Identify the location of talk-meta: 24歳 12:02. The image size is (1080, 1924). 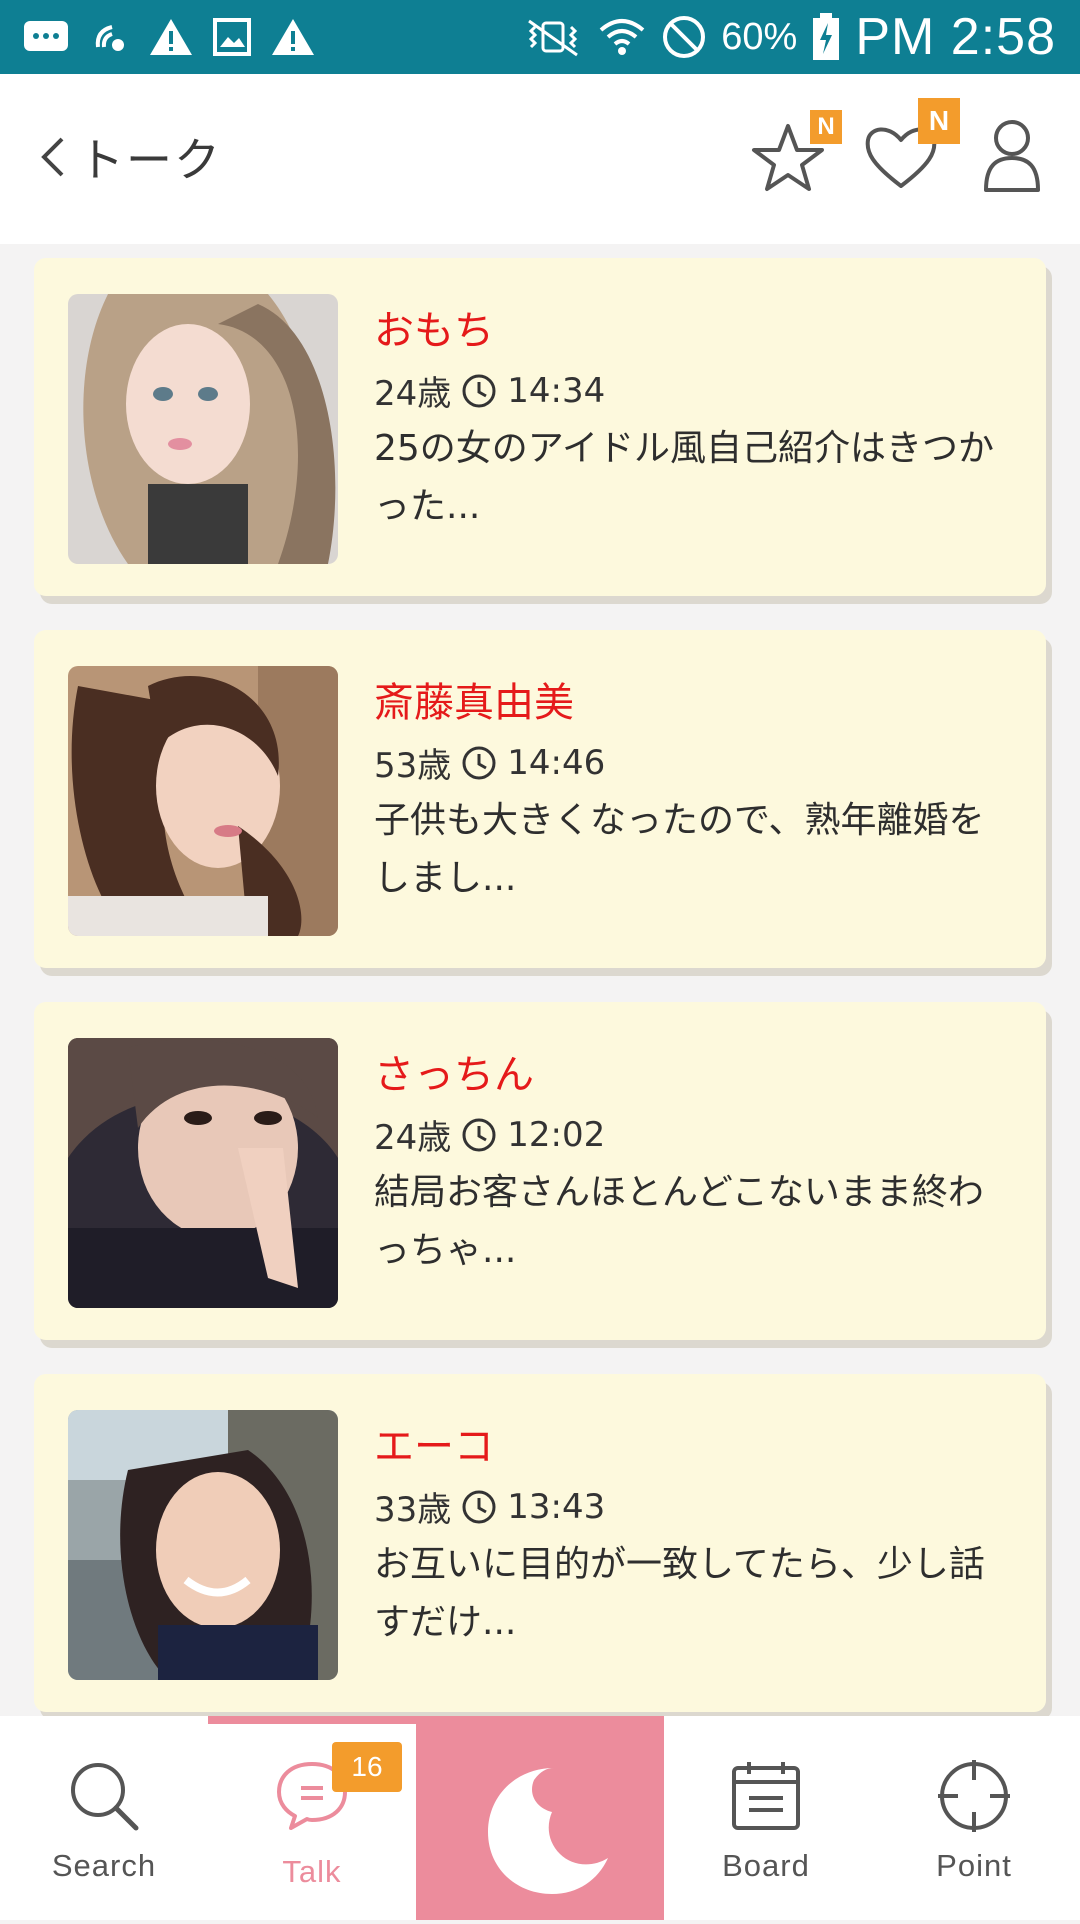
(489, 1134).